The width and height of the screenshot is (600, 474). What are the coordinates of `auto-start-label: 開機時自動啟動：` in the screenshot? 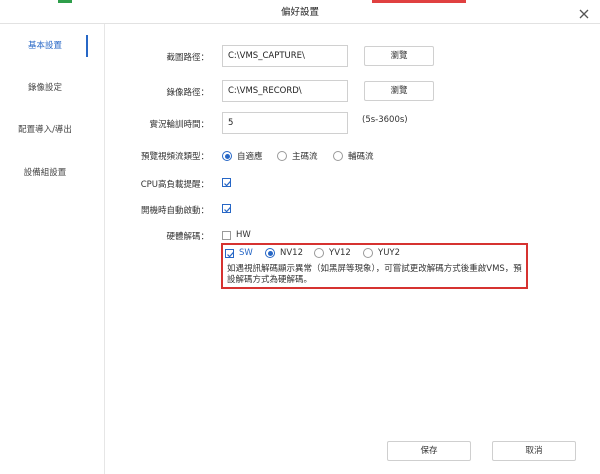 It's located at (174, 211).